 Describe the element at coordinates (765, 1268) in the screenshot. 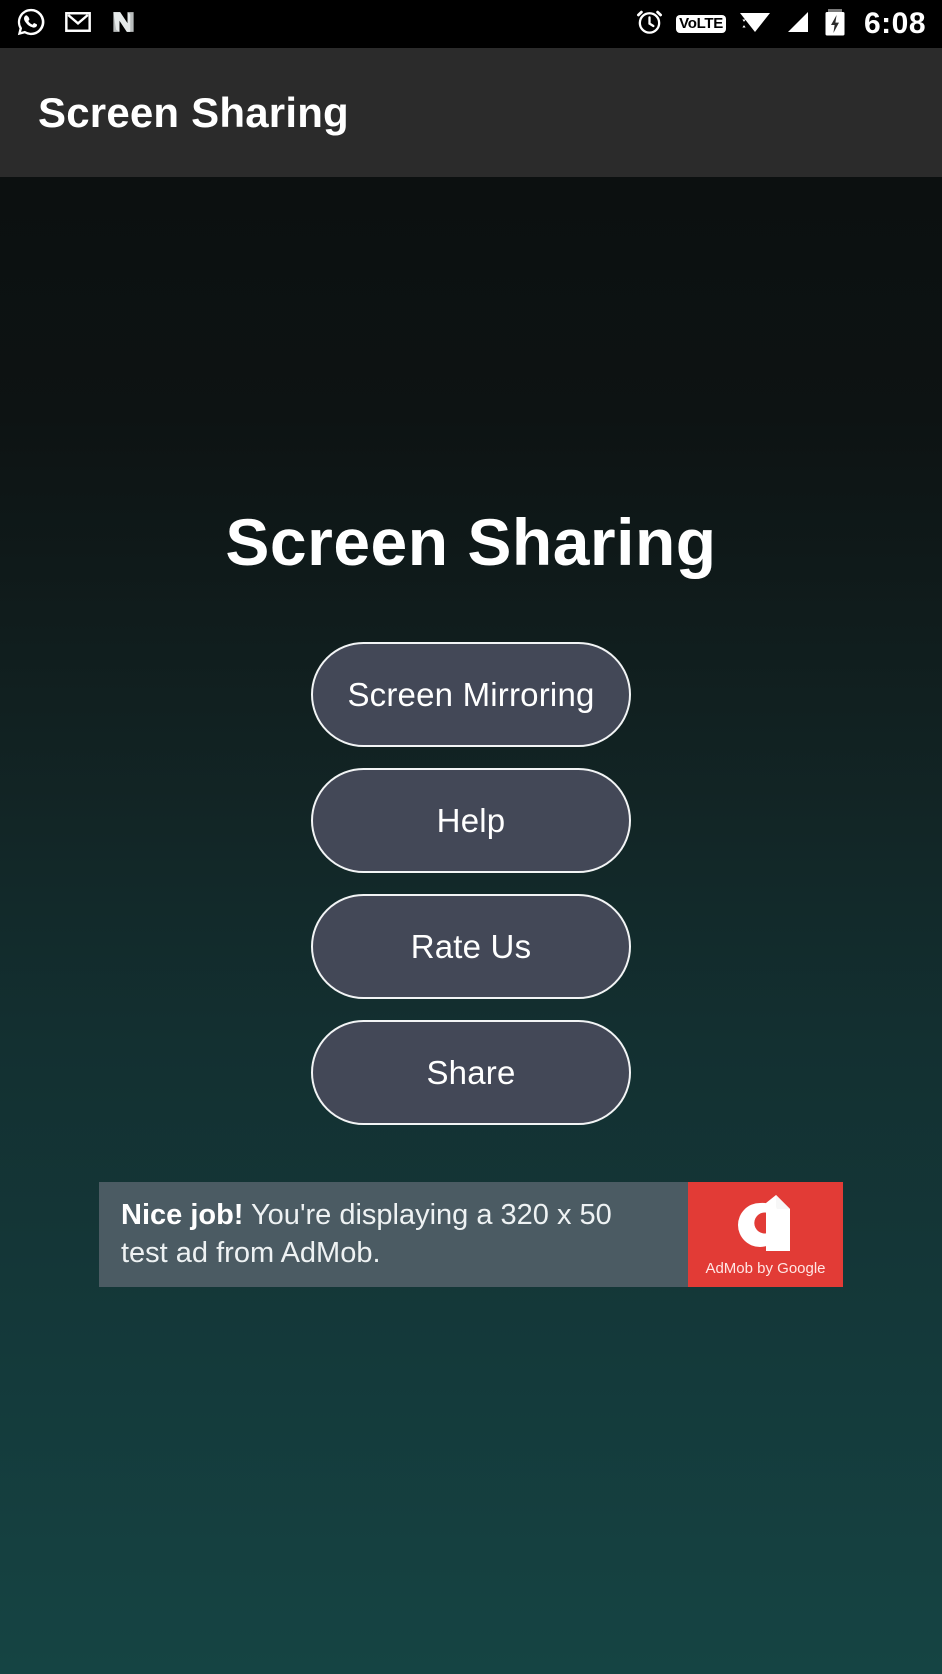

I see `ad-logo-caption: AdMob by Google` at that location.